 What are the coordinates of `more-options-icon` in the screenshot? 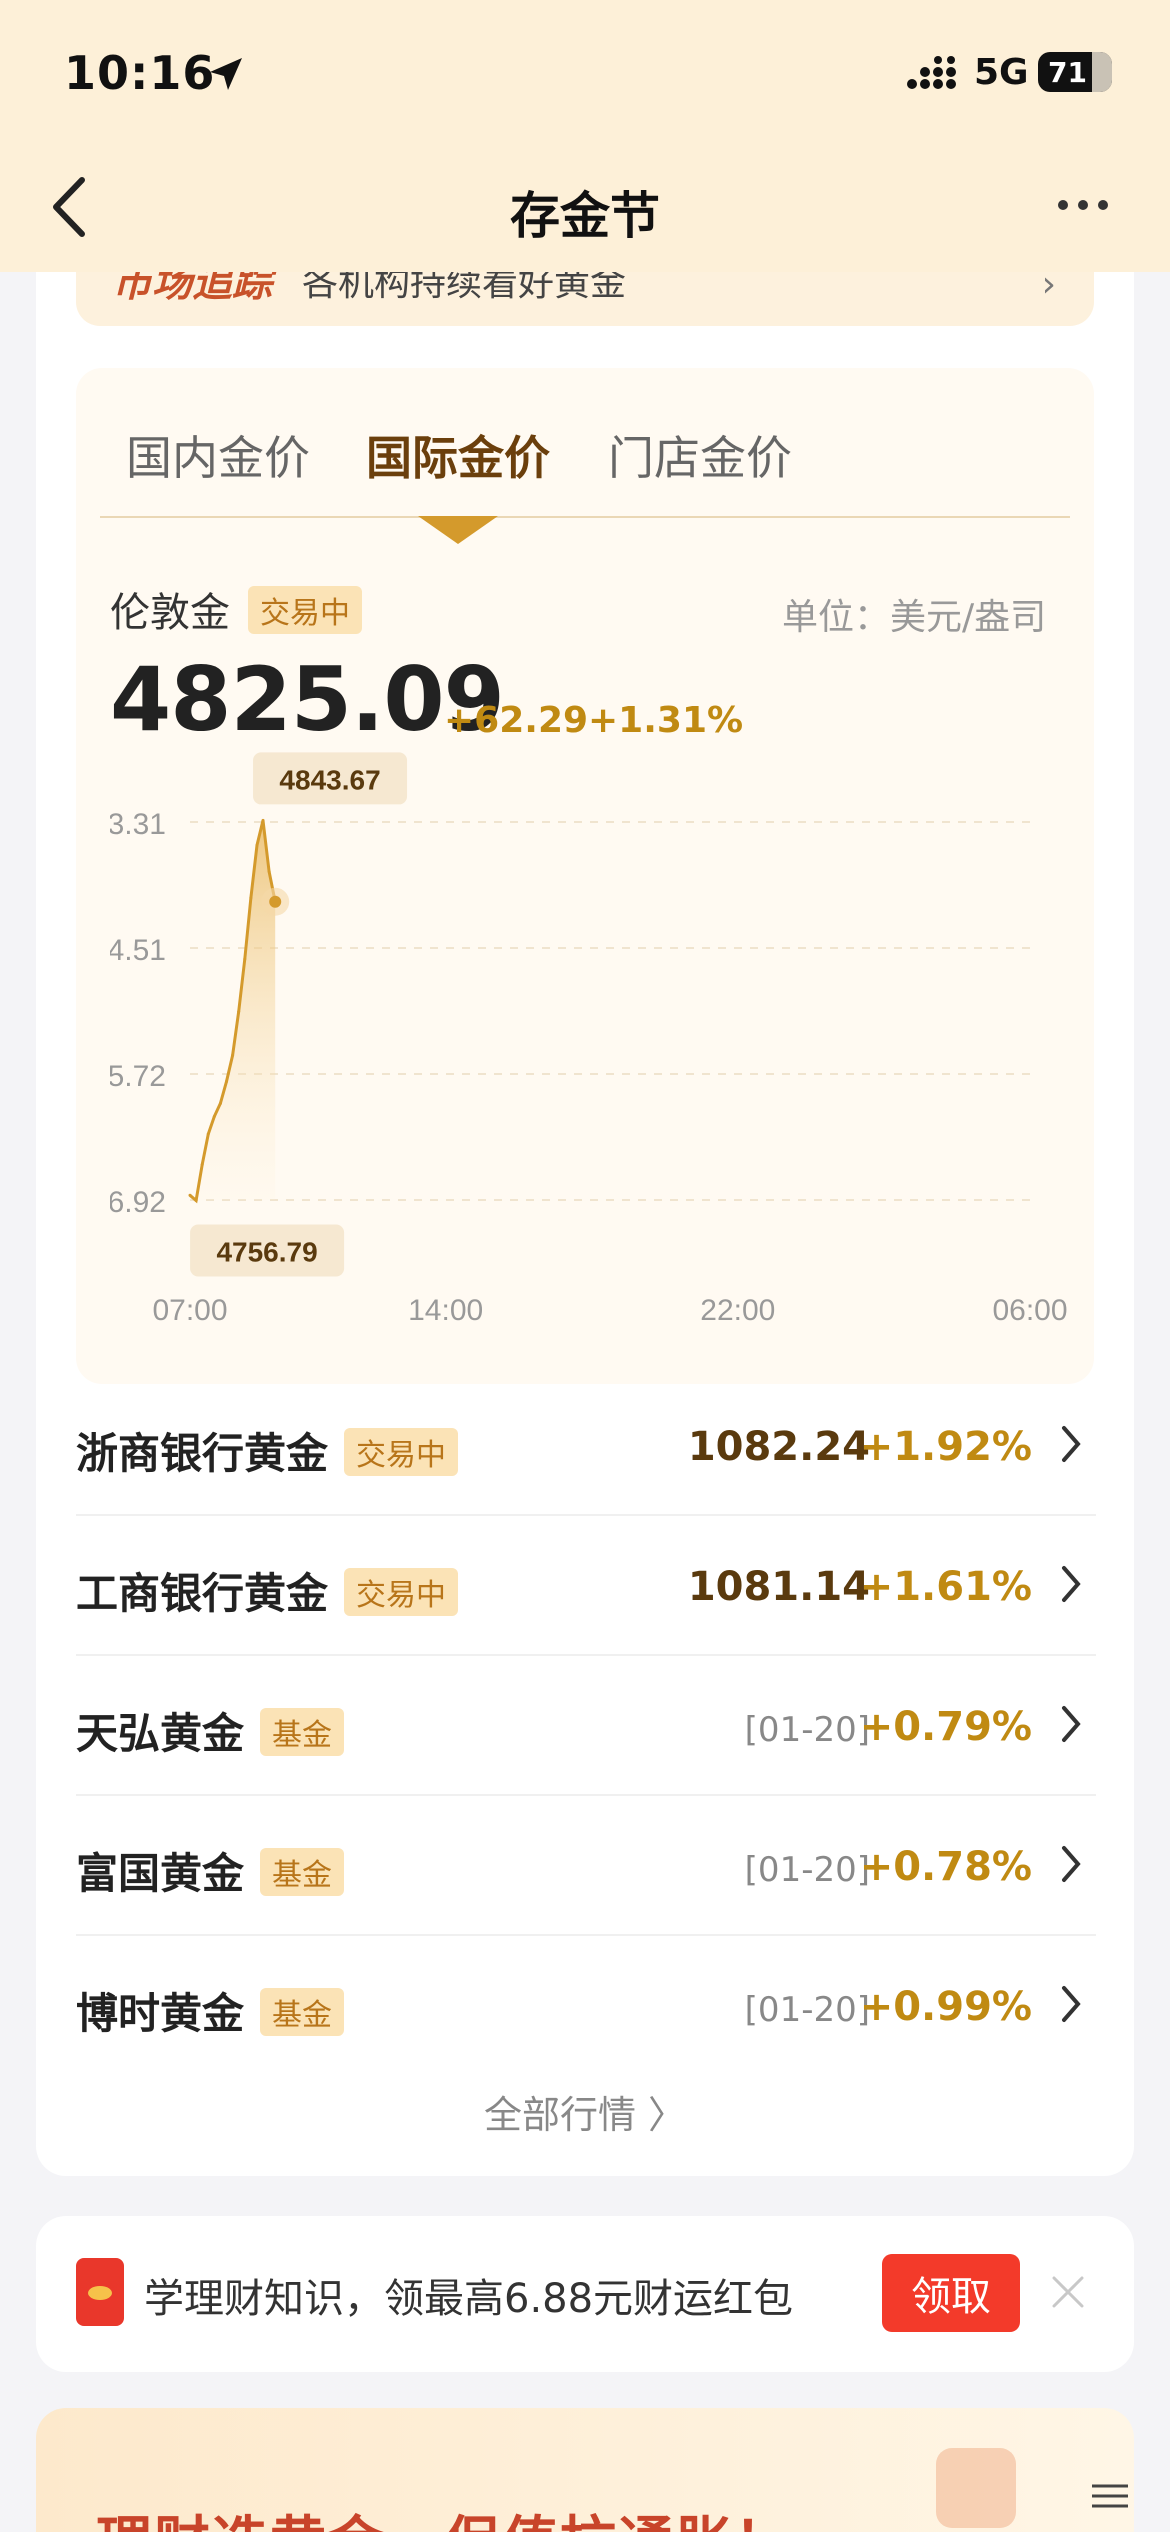 It's located at (1083, 207).